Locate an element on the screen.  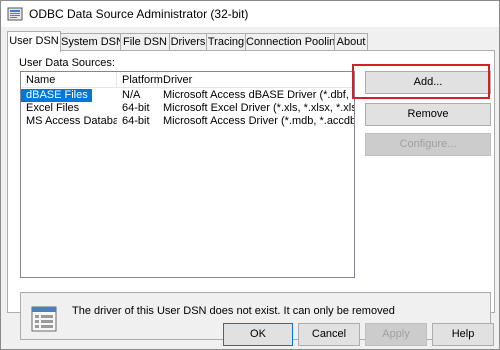
tab-file-dsn: File DSN is located at coordinates (145, 42).